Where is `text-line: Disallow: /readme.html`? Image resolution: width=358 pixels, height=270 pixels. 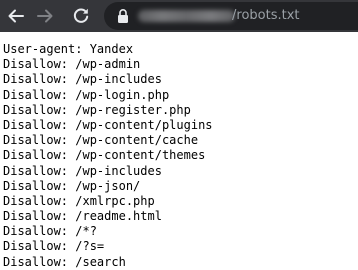
text-line: Disallow: /readme.html is located at coordinates (82, 216).